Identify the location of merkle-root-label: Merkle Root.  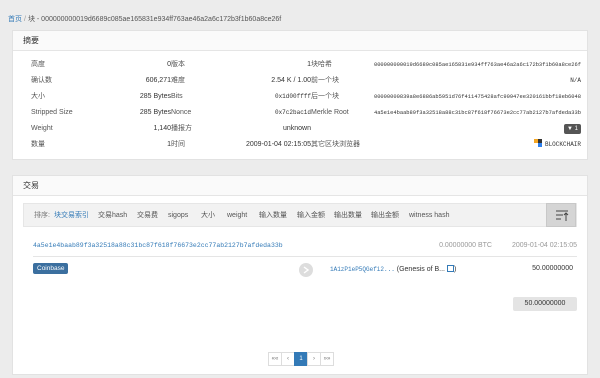
(330, 112).